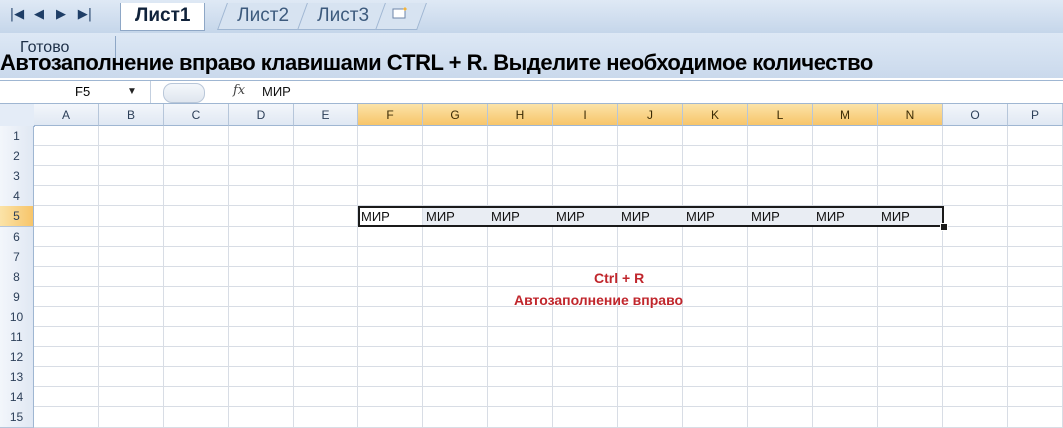 The height and width of the screenshot is (428, 1063). Describe the element at coordinates (276, 91) in the screenshot. I see `formula-input: МИР` at that location.